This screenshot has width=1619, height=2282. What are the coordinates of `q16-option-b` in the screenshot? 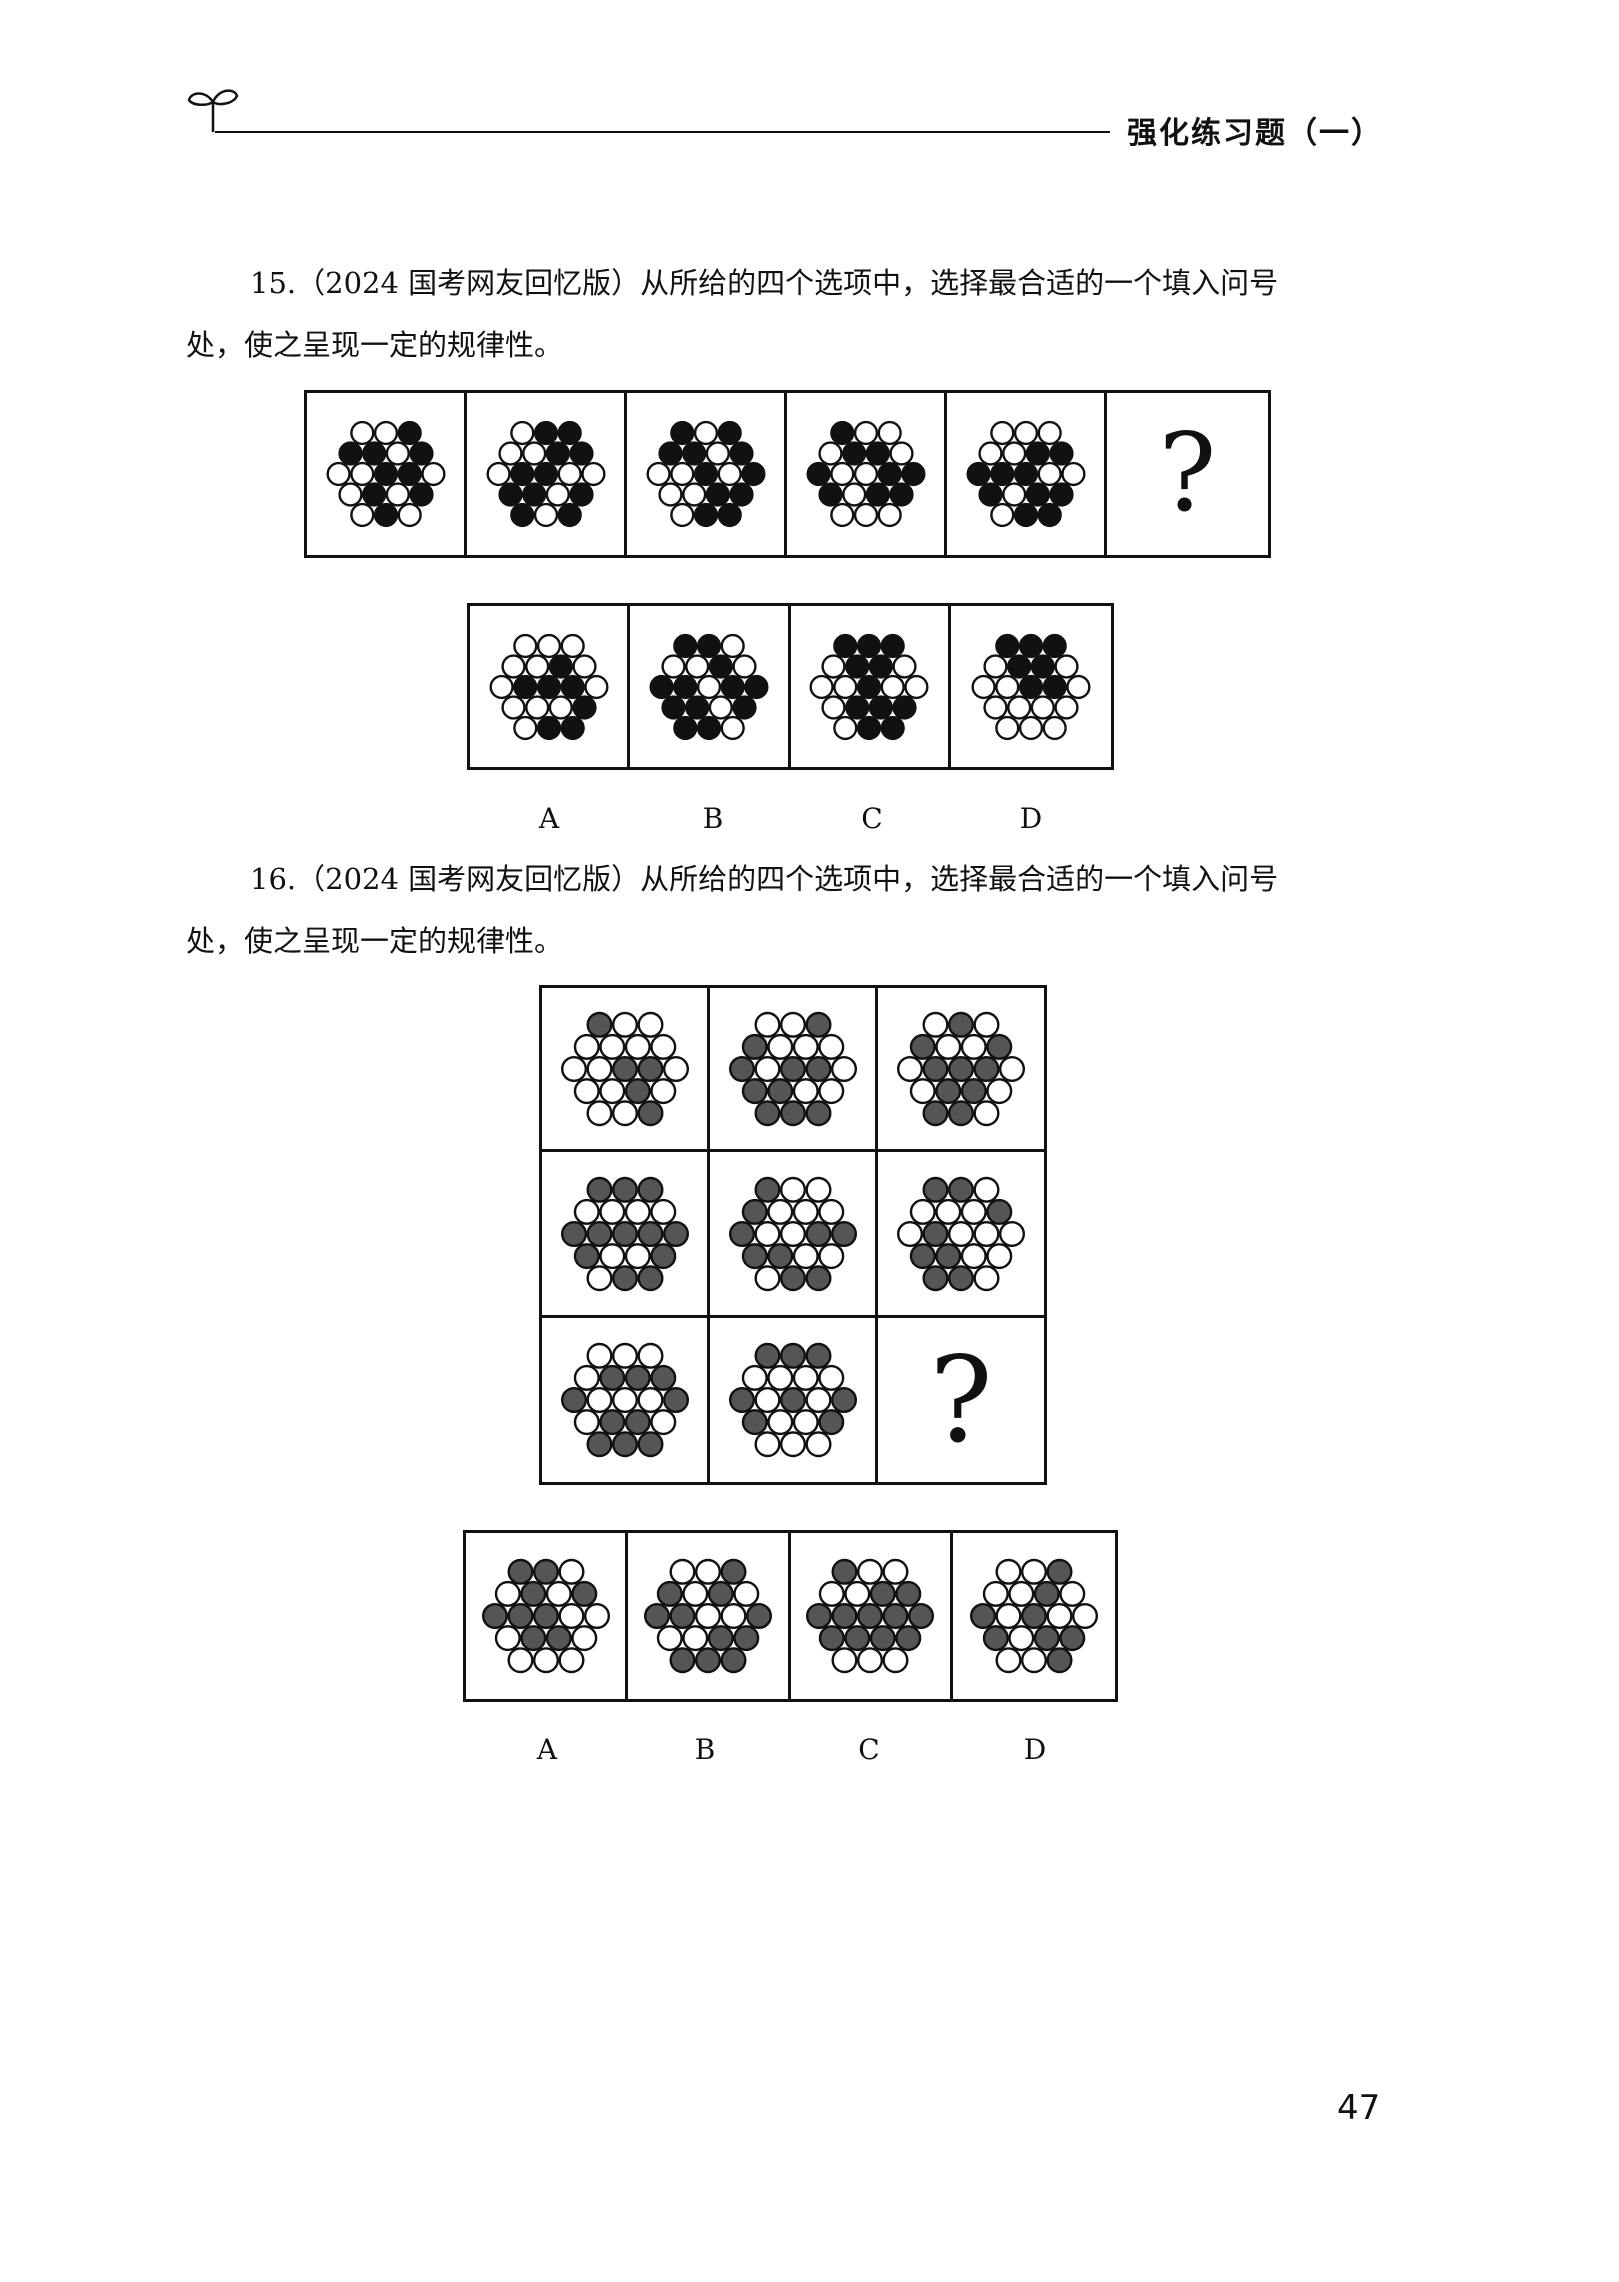 It's located at (709, 1616).